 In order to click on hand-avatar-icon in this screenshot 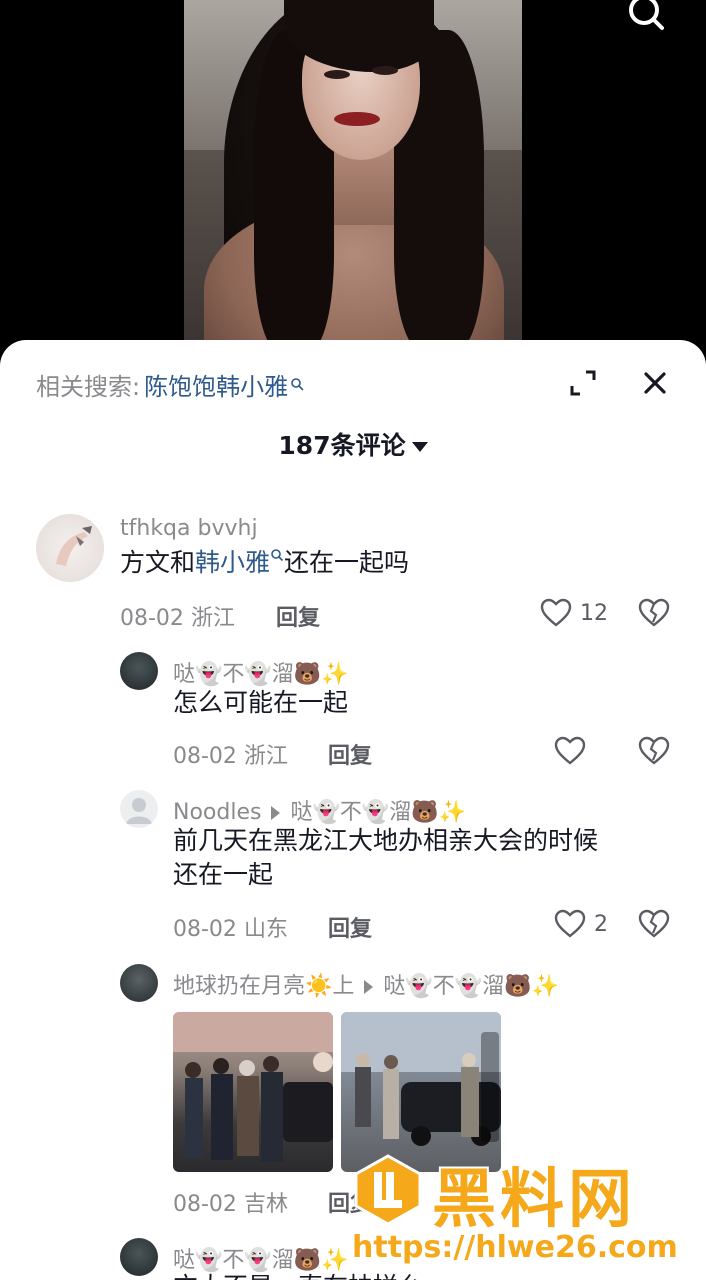, I will do `click(74, 546)`.